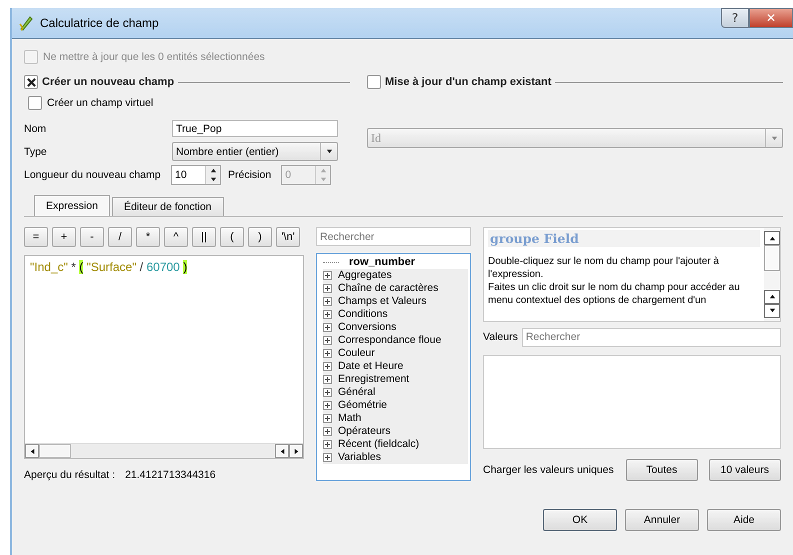  What do you see at coordinates (604, 268) in the screenshot?
I see `help-text: Double-cliquez sur le nom du champ pour l'ajouter à l'expression.` at bounding box center [604, 268].